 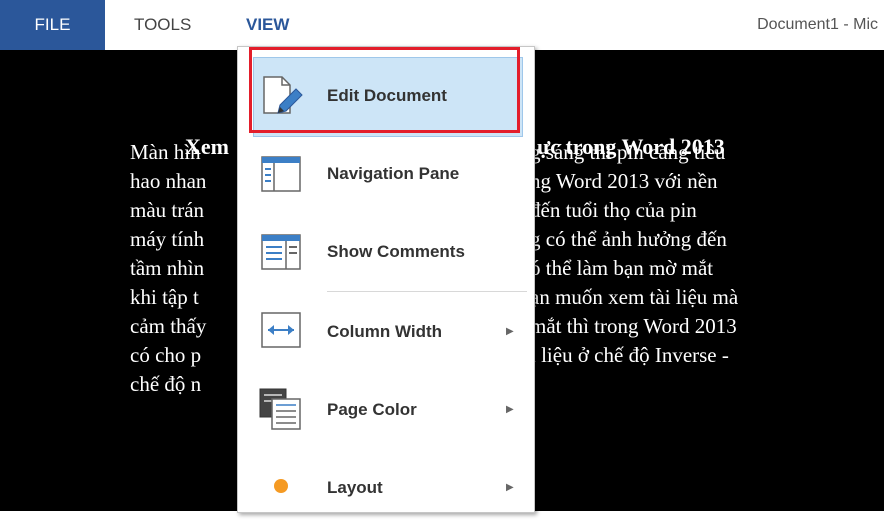 What do you see at coordinates (386, 488) in the screenshot?
I see `menu-item-layout: Layout ▶` at bounding box center [386, 488].